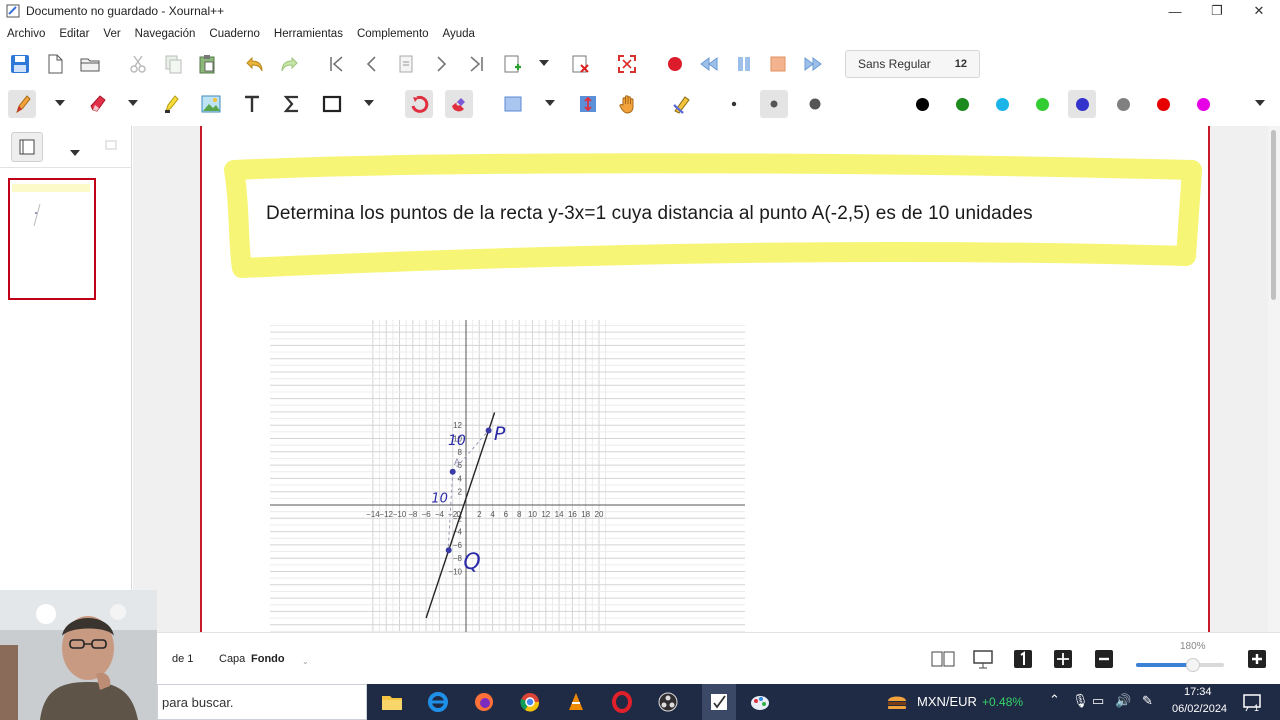  I want to click on text-tool-button, so click(252, 104).